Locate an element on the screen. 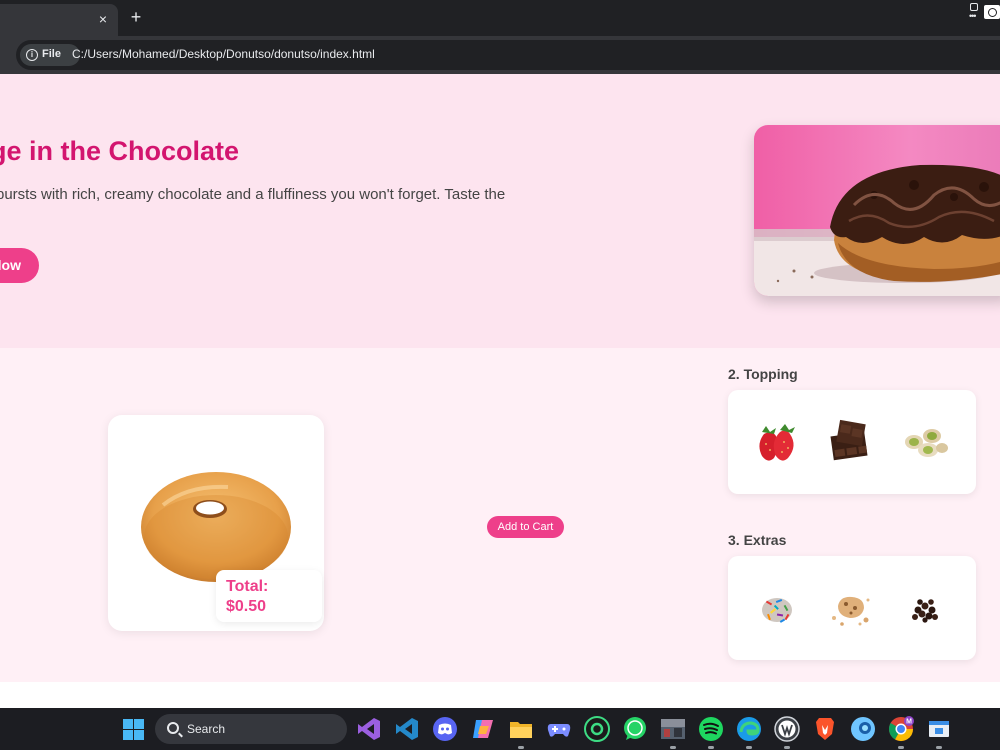 The image size is (1000, 750). donut-preview-card: Total: $0.50 is located at coordinates (216, 523).